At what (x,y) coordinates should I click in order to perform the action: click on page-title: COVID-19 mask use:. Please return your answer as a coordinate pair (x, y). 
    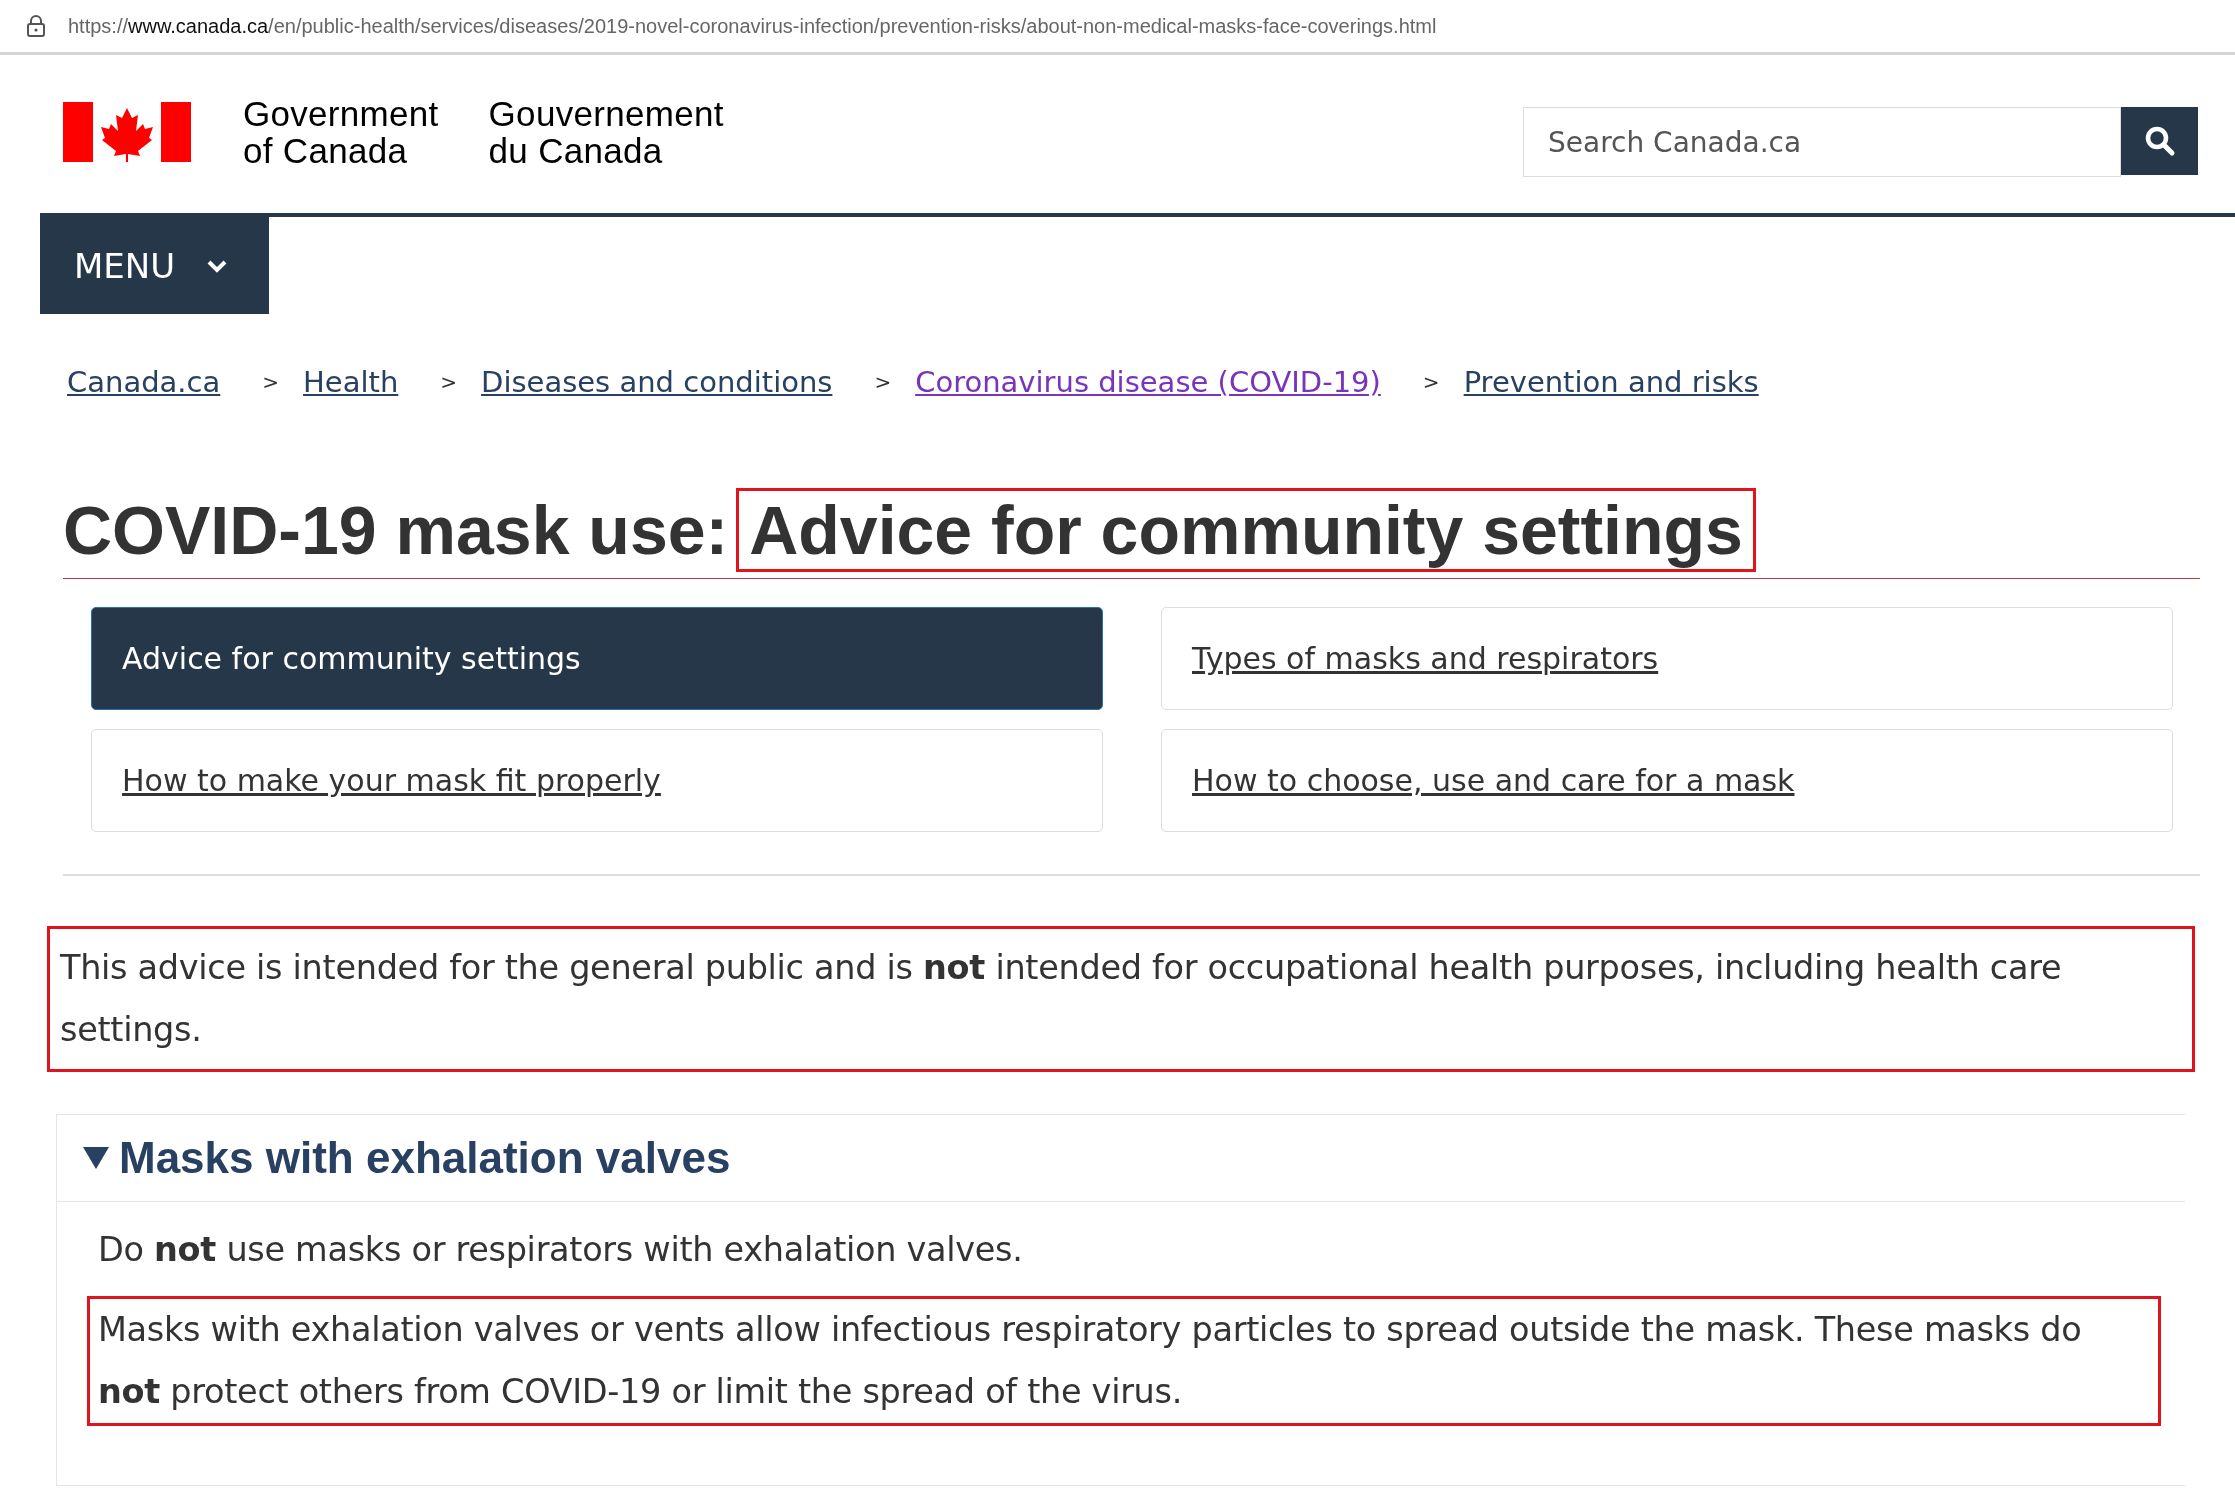
    Looking at the image, I should click on (396, 530).